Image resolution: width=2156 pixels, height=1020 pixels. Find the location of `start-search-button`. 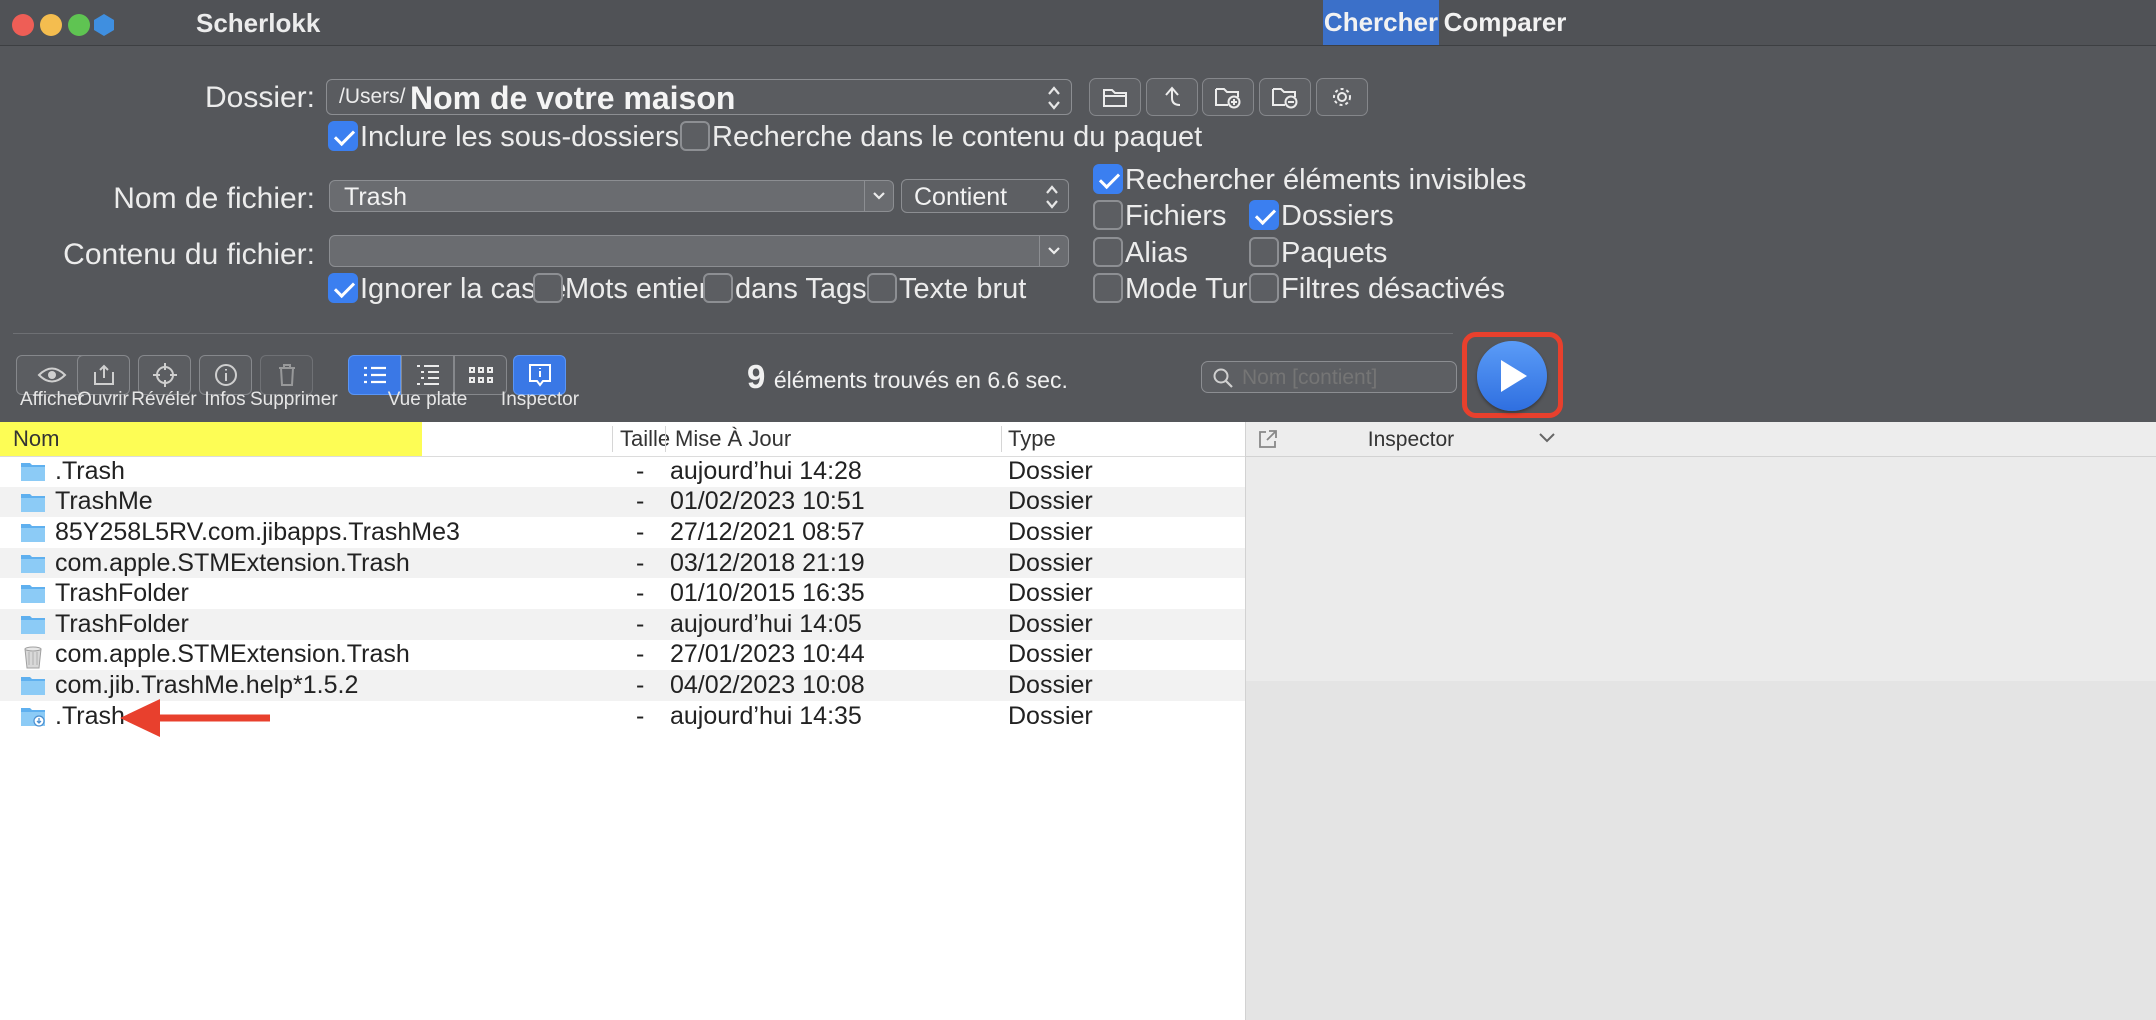

start-search-button is located at coordinates (1512, 376).